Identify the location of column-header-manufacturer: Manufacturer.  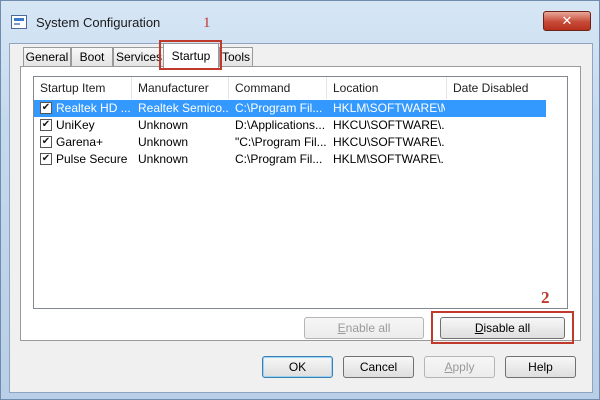
(180, 88).